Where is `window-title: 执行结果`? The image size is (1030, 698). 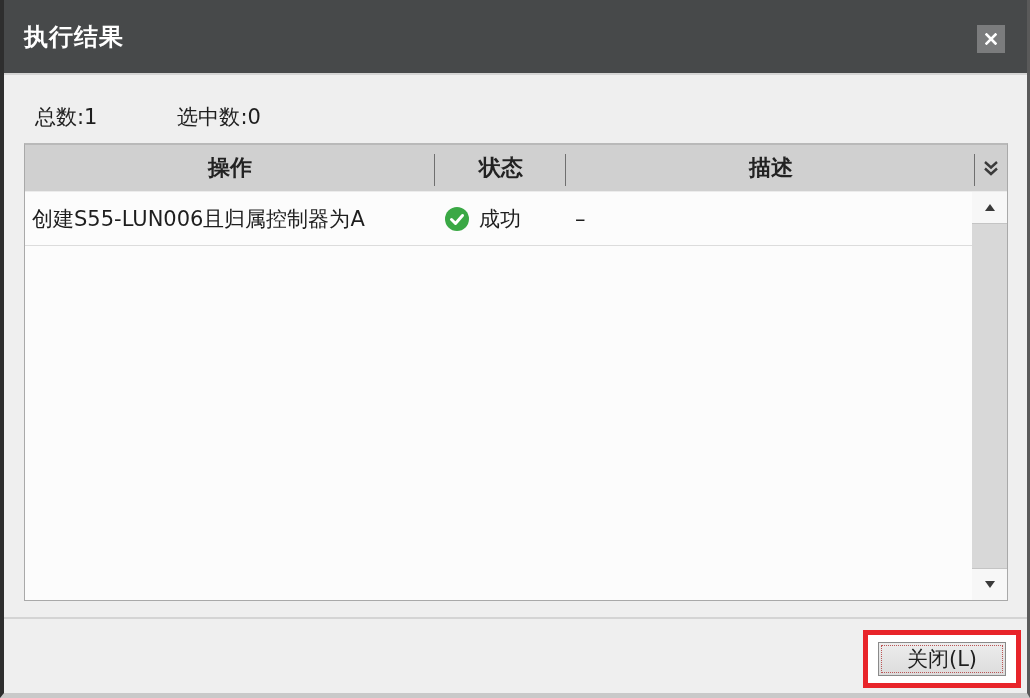 window-title: 执行结果 is located at coordinates (74, 37).